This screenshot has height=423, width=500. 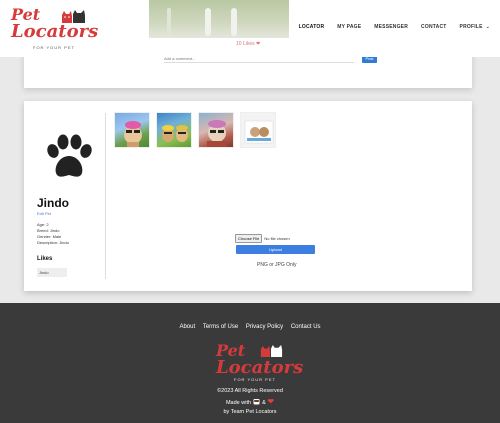 What do you see at coordinates (187, 327) in the screenshot?
I see `footer-link-about: About` at bounding box center [187, 327].